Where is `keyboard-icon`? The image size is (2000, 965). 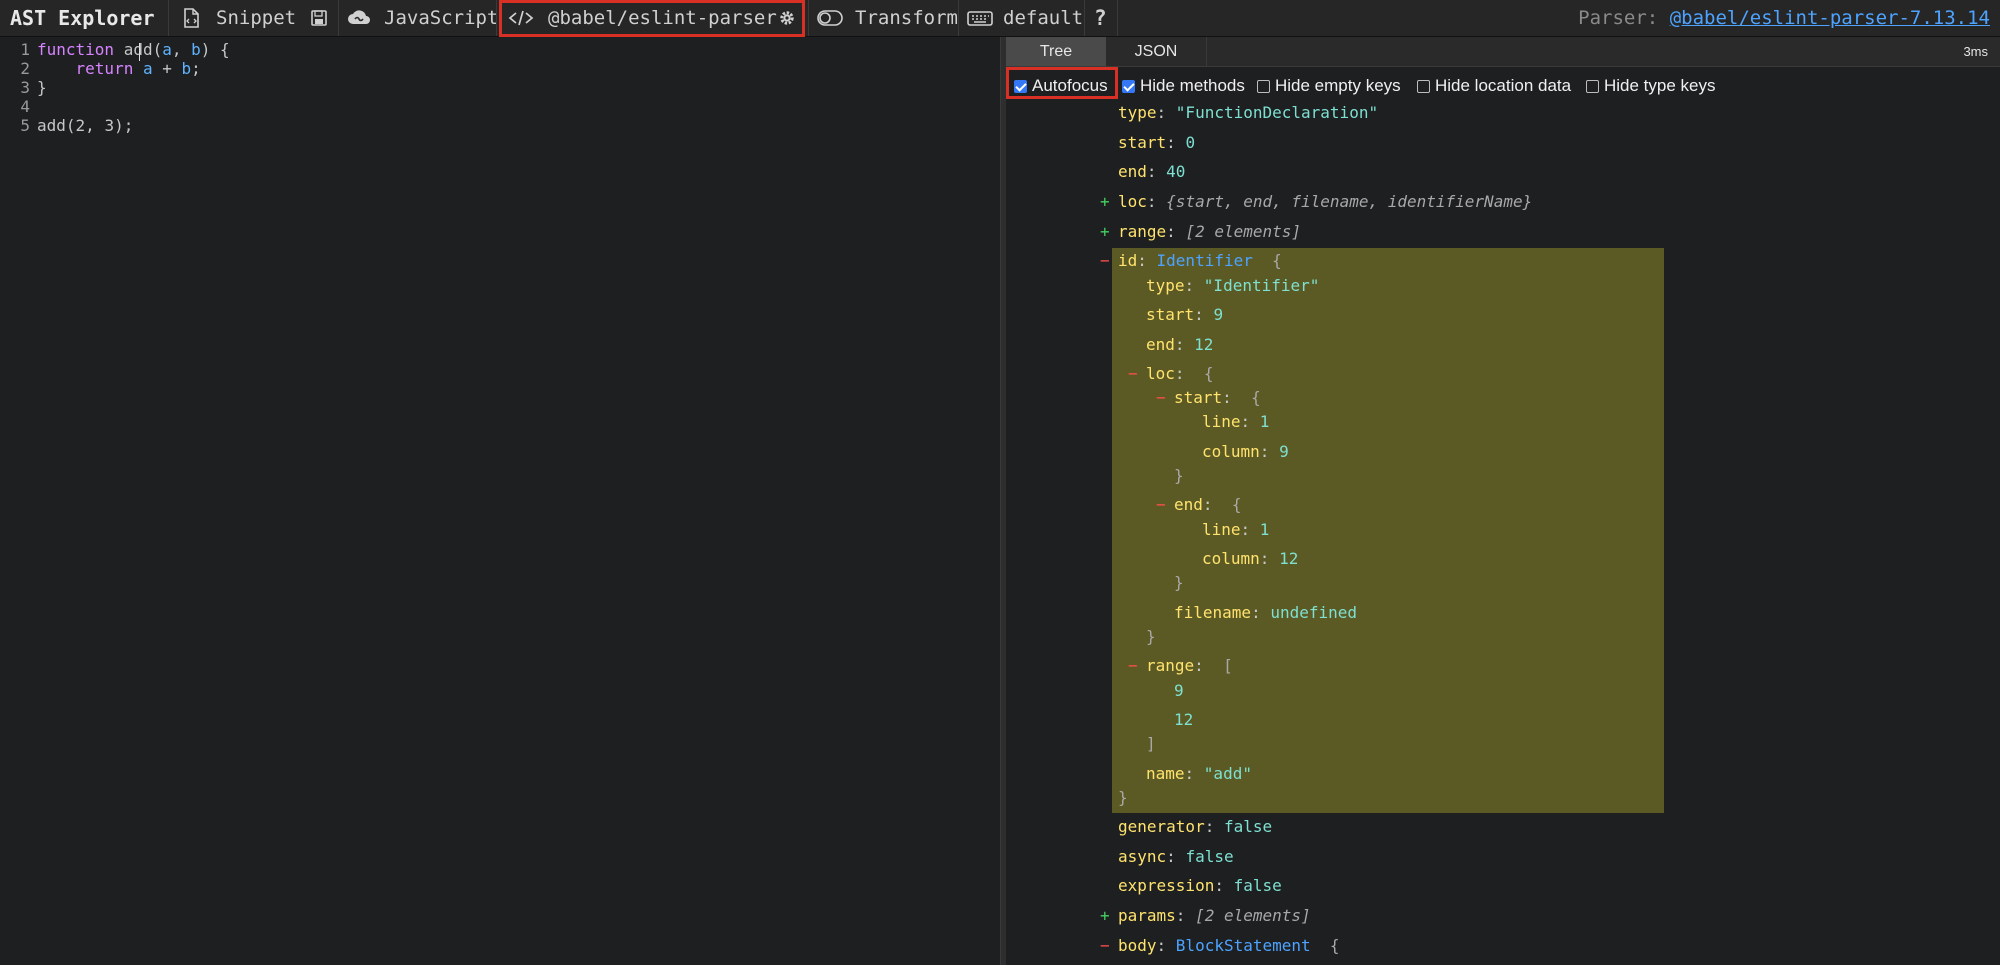 keyboard-icon is located at coordinates (980, 18).